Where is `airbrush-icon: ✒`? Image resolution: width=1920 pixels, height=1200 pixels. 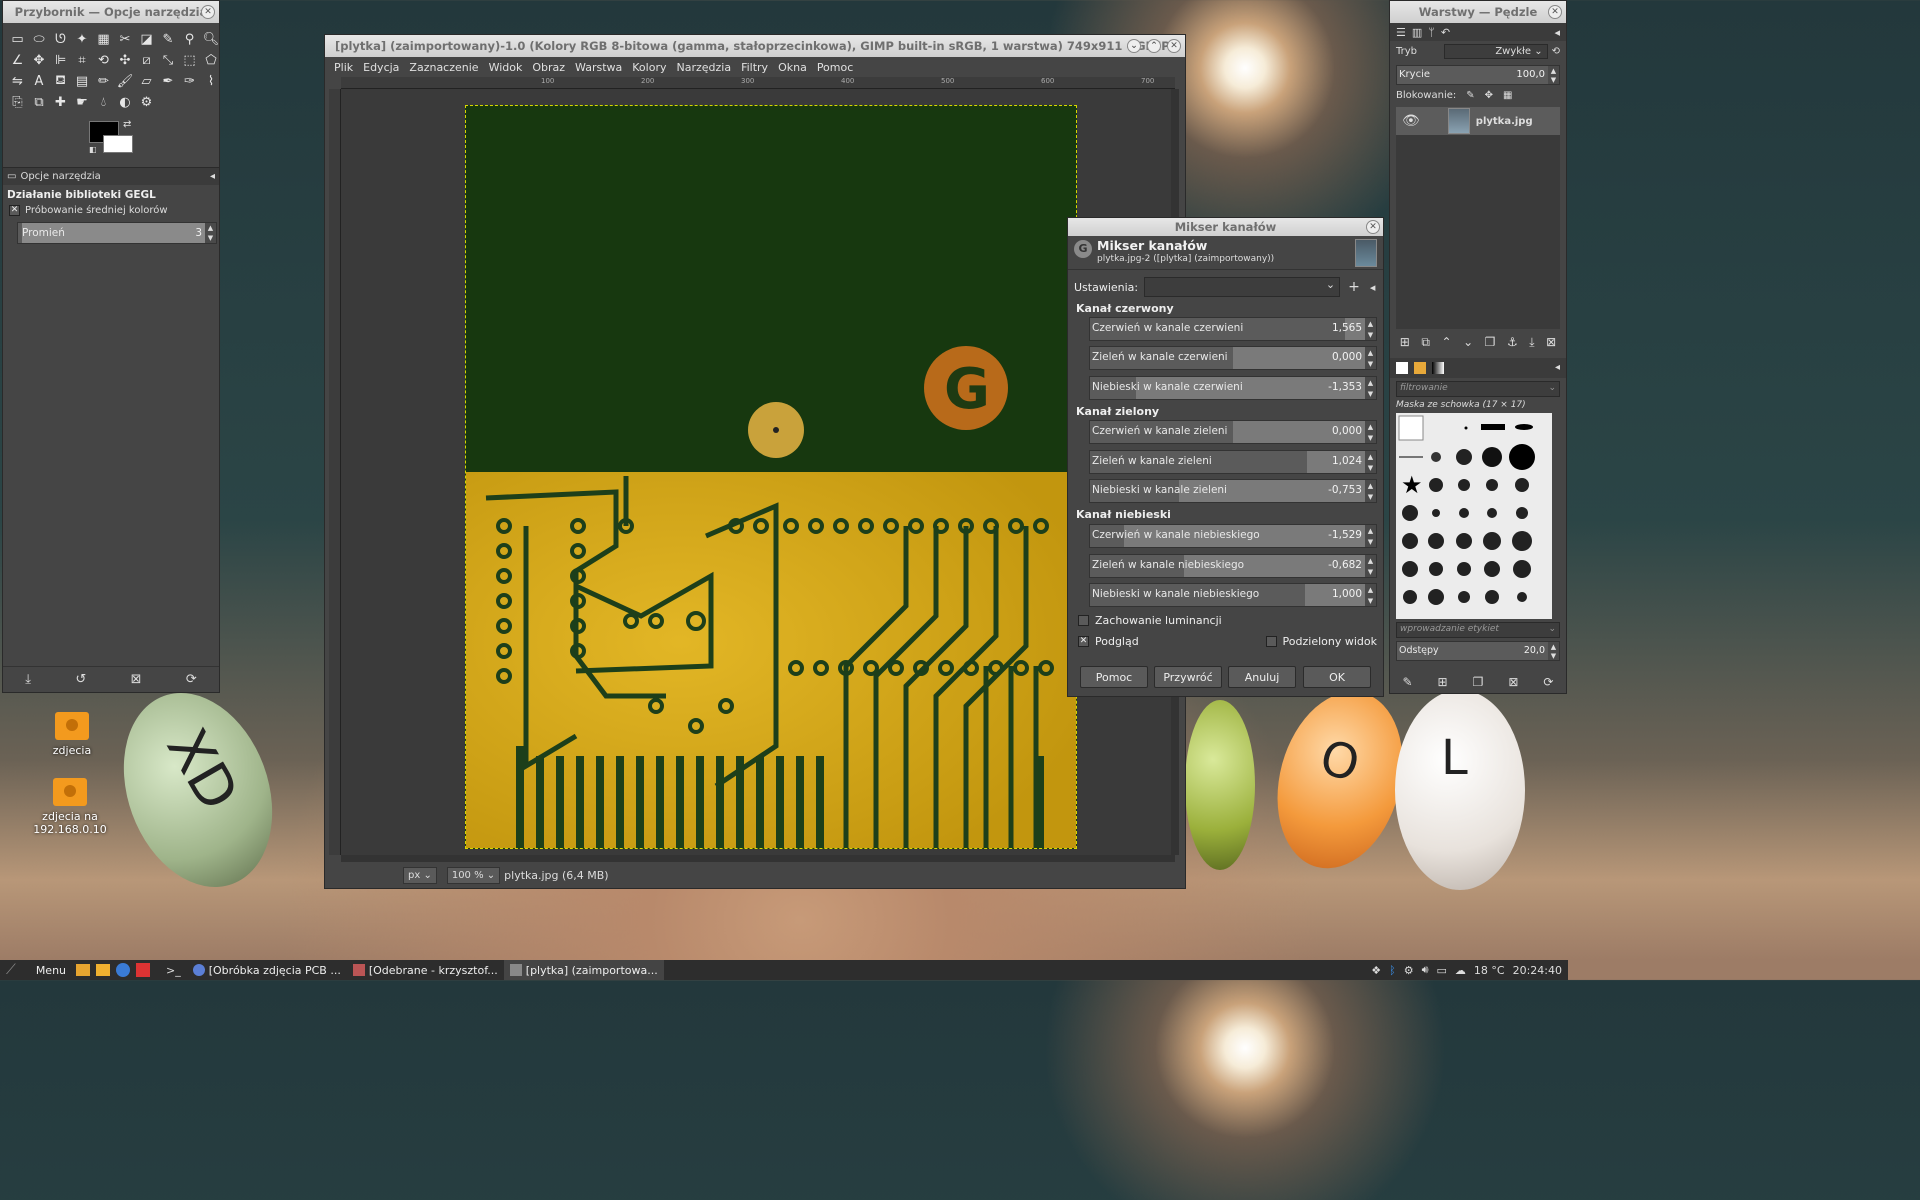 airbrush-icon: ✒ is located at coordinates (168, 81).